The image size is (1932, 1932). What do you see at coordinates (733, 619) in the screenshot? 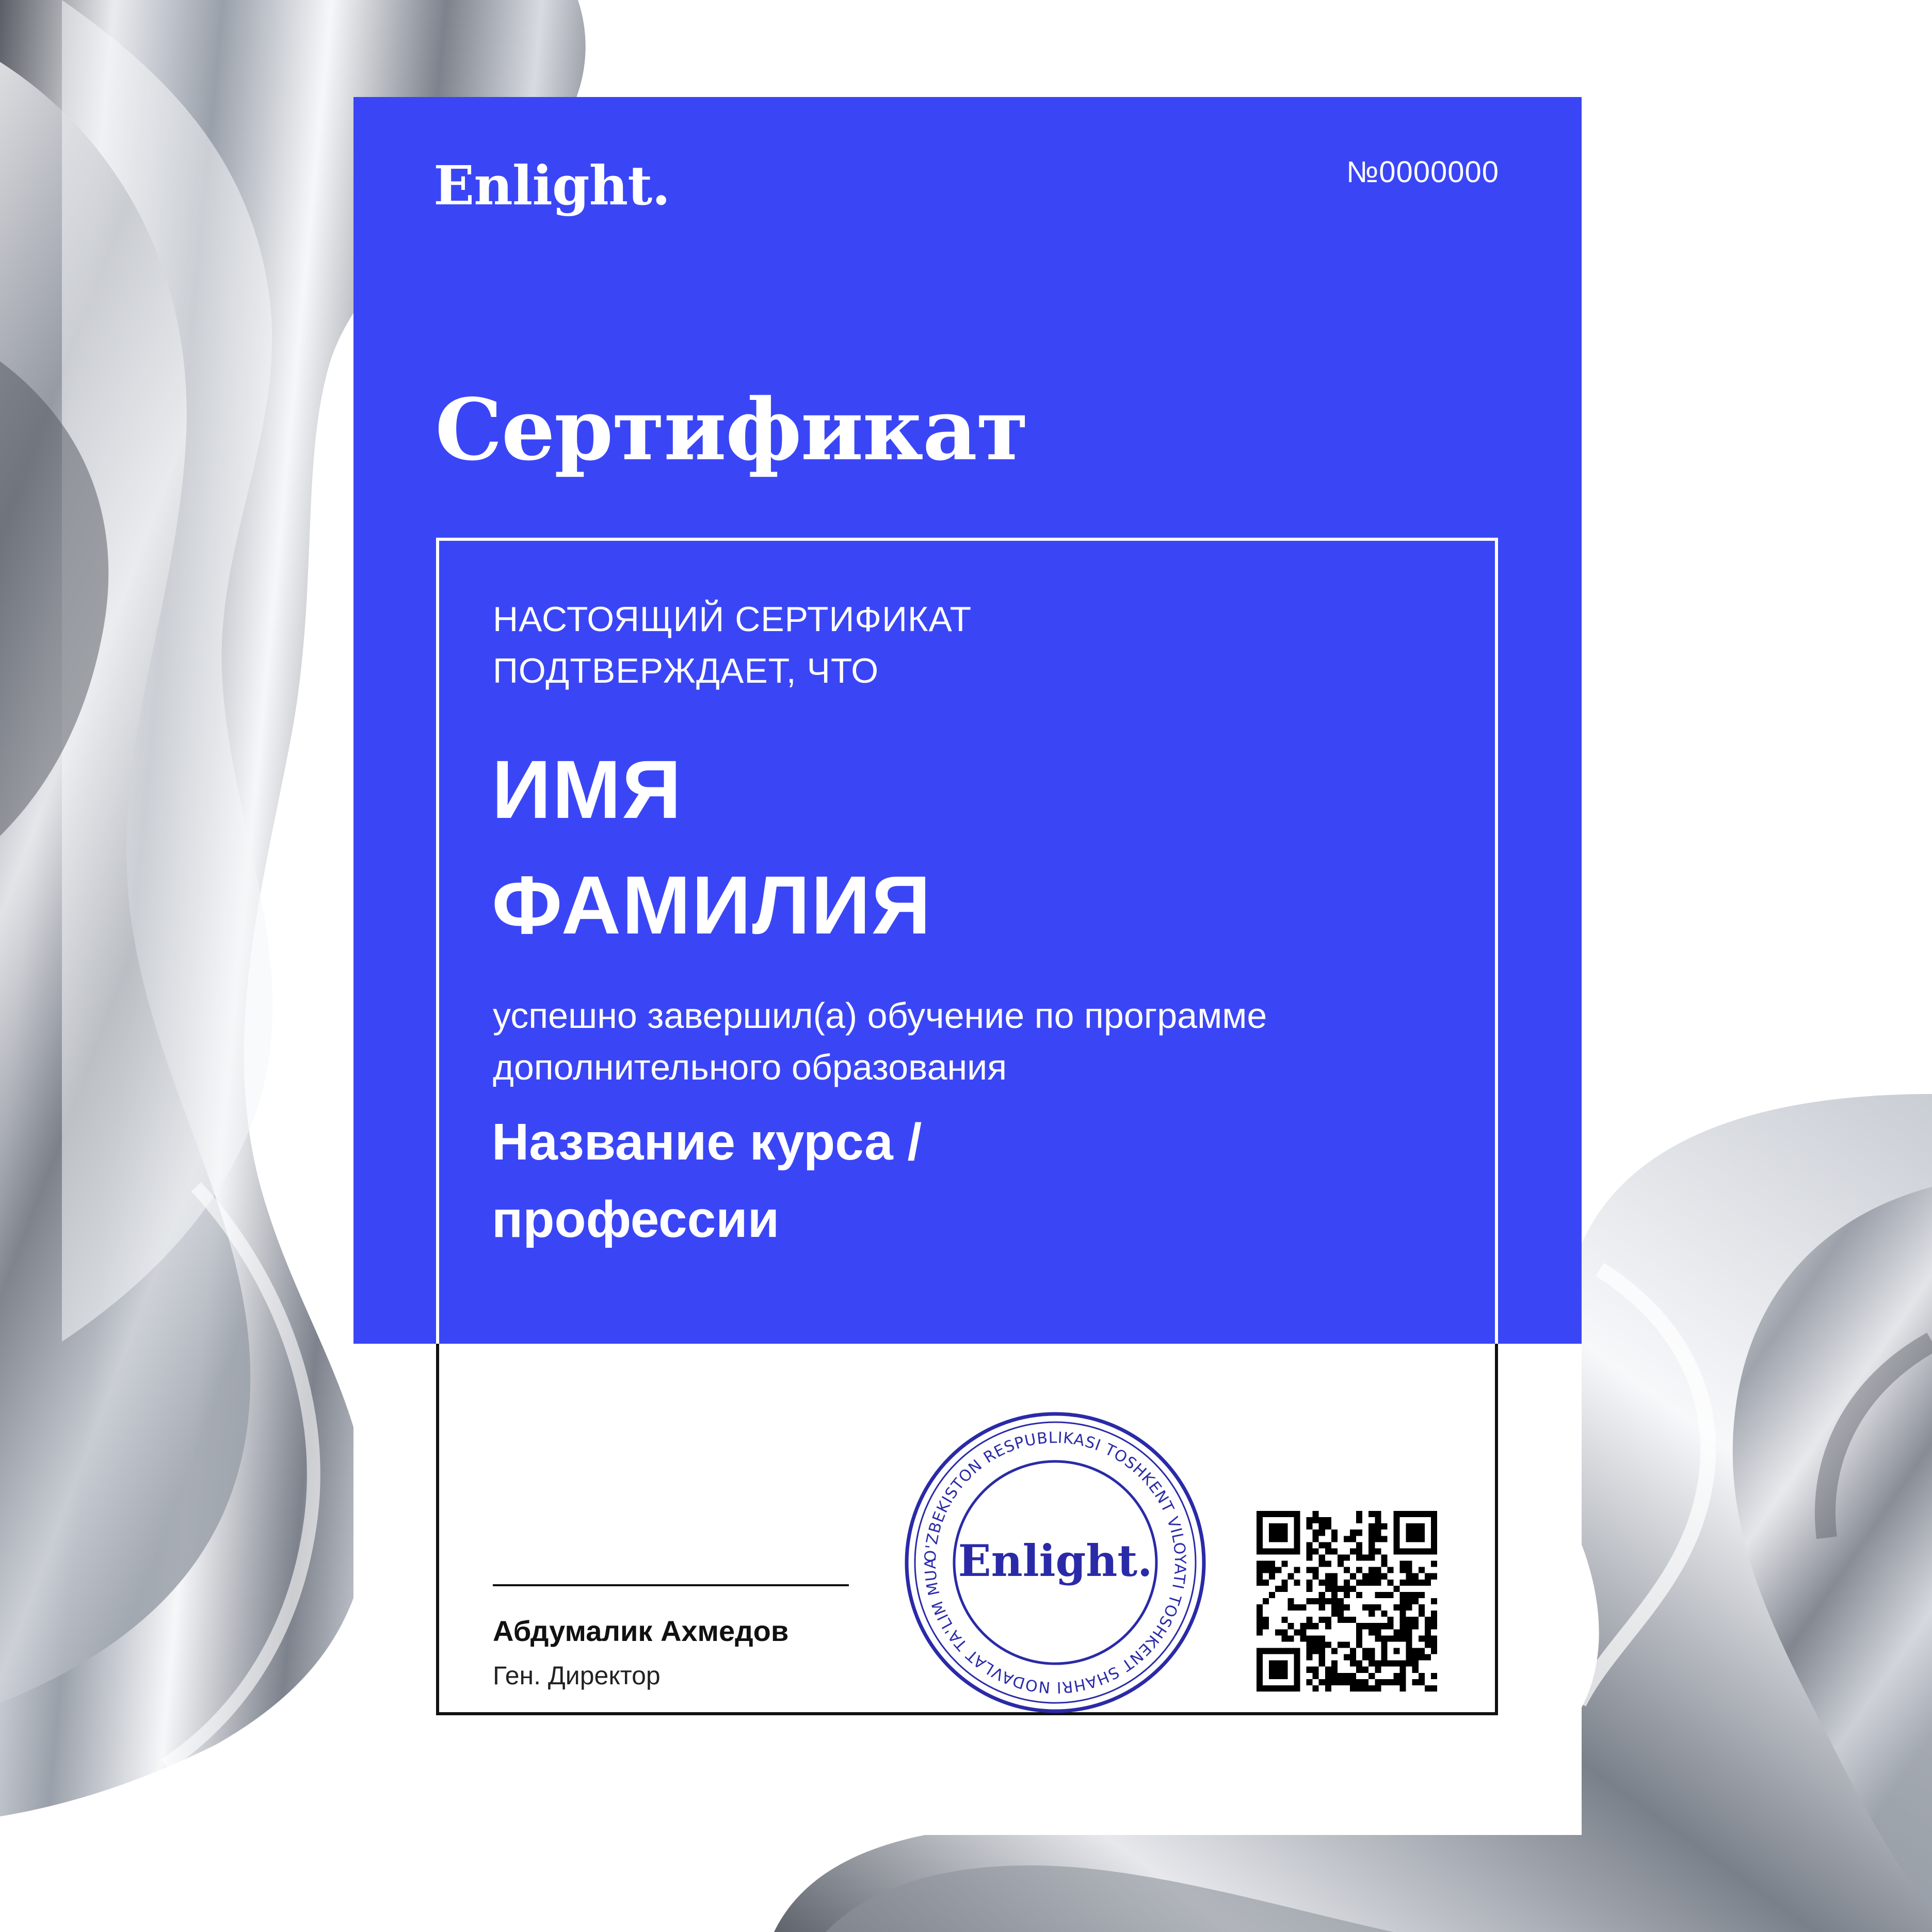
I see `intro-line: НАСТОЯЩИЙ СЕРТИФИКАТ` at bounding box center [733, 619].